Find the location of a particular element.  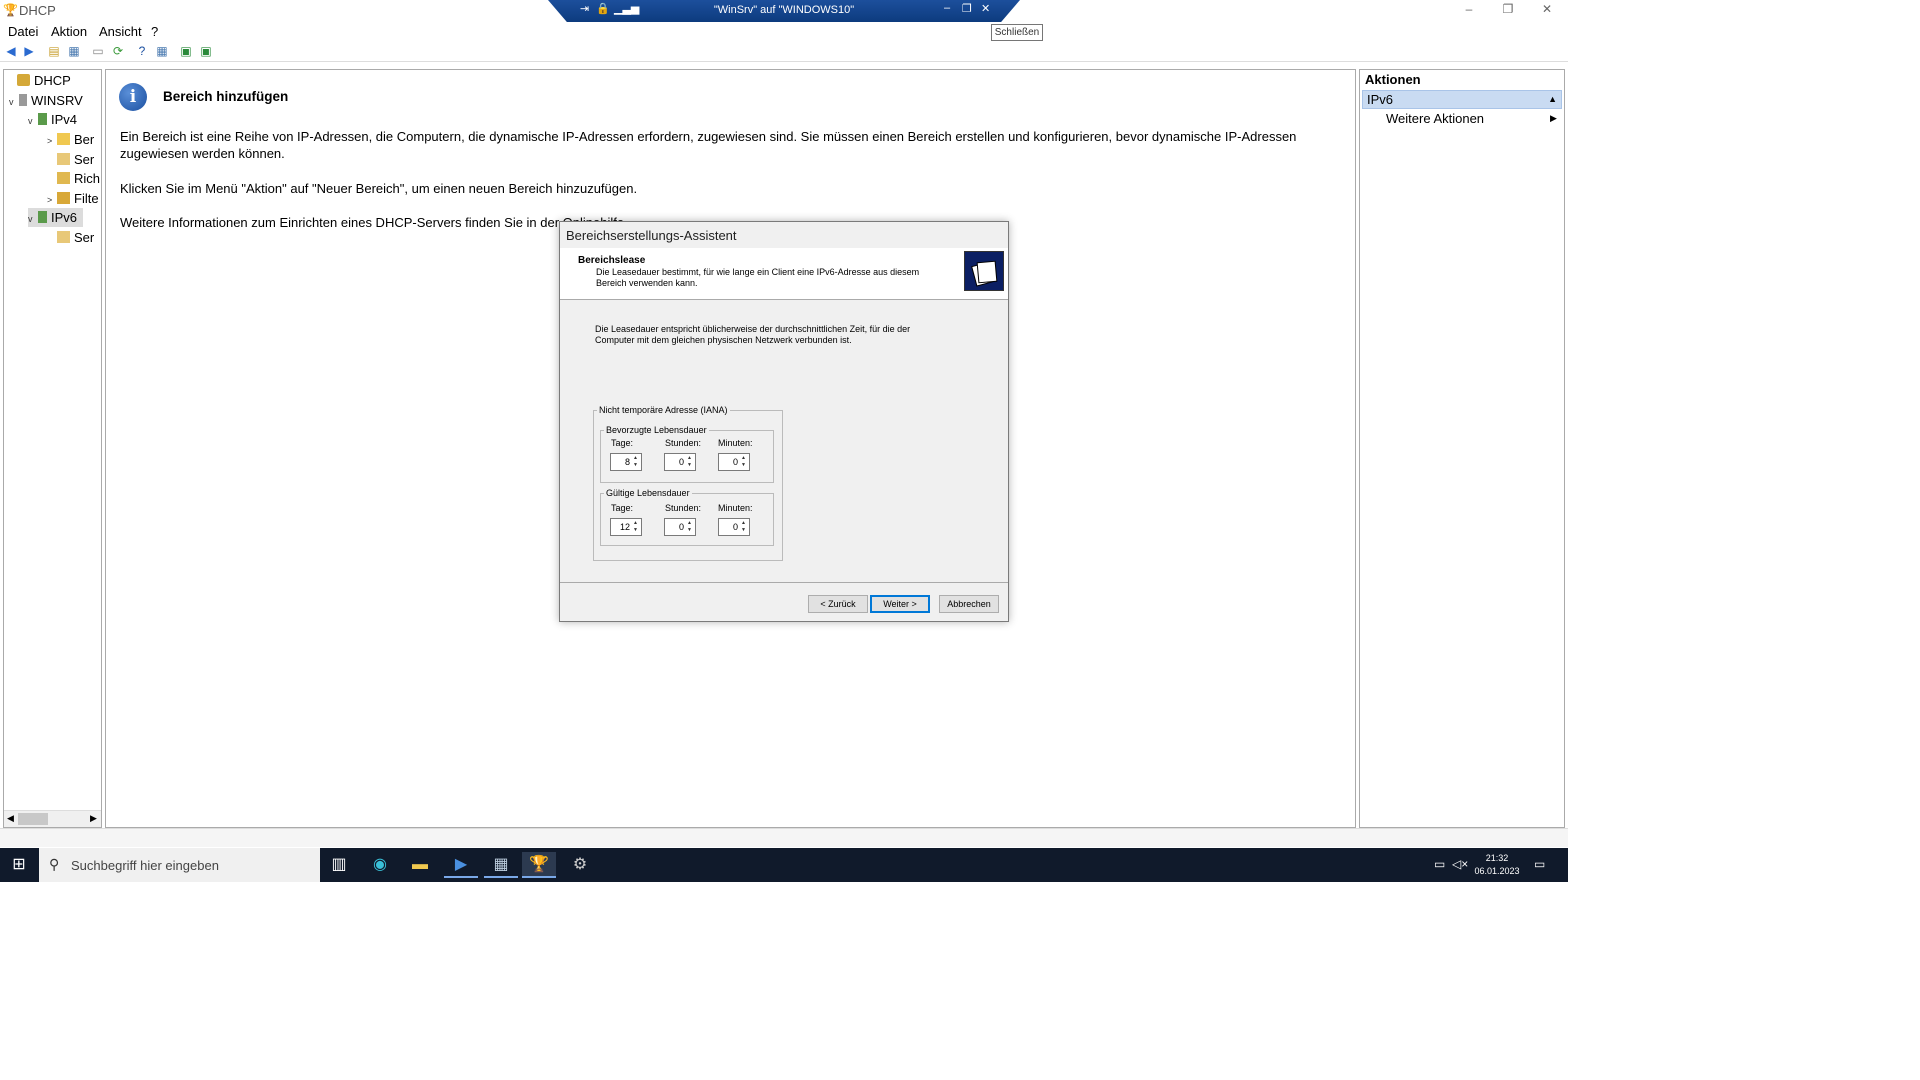

up-folder-icon: ▤ is located at coordinates (54, 51).